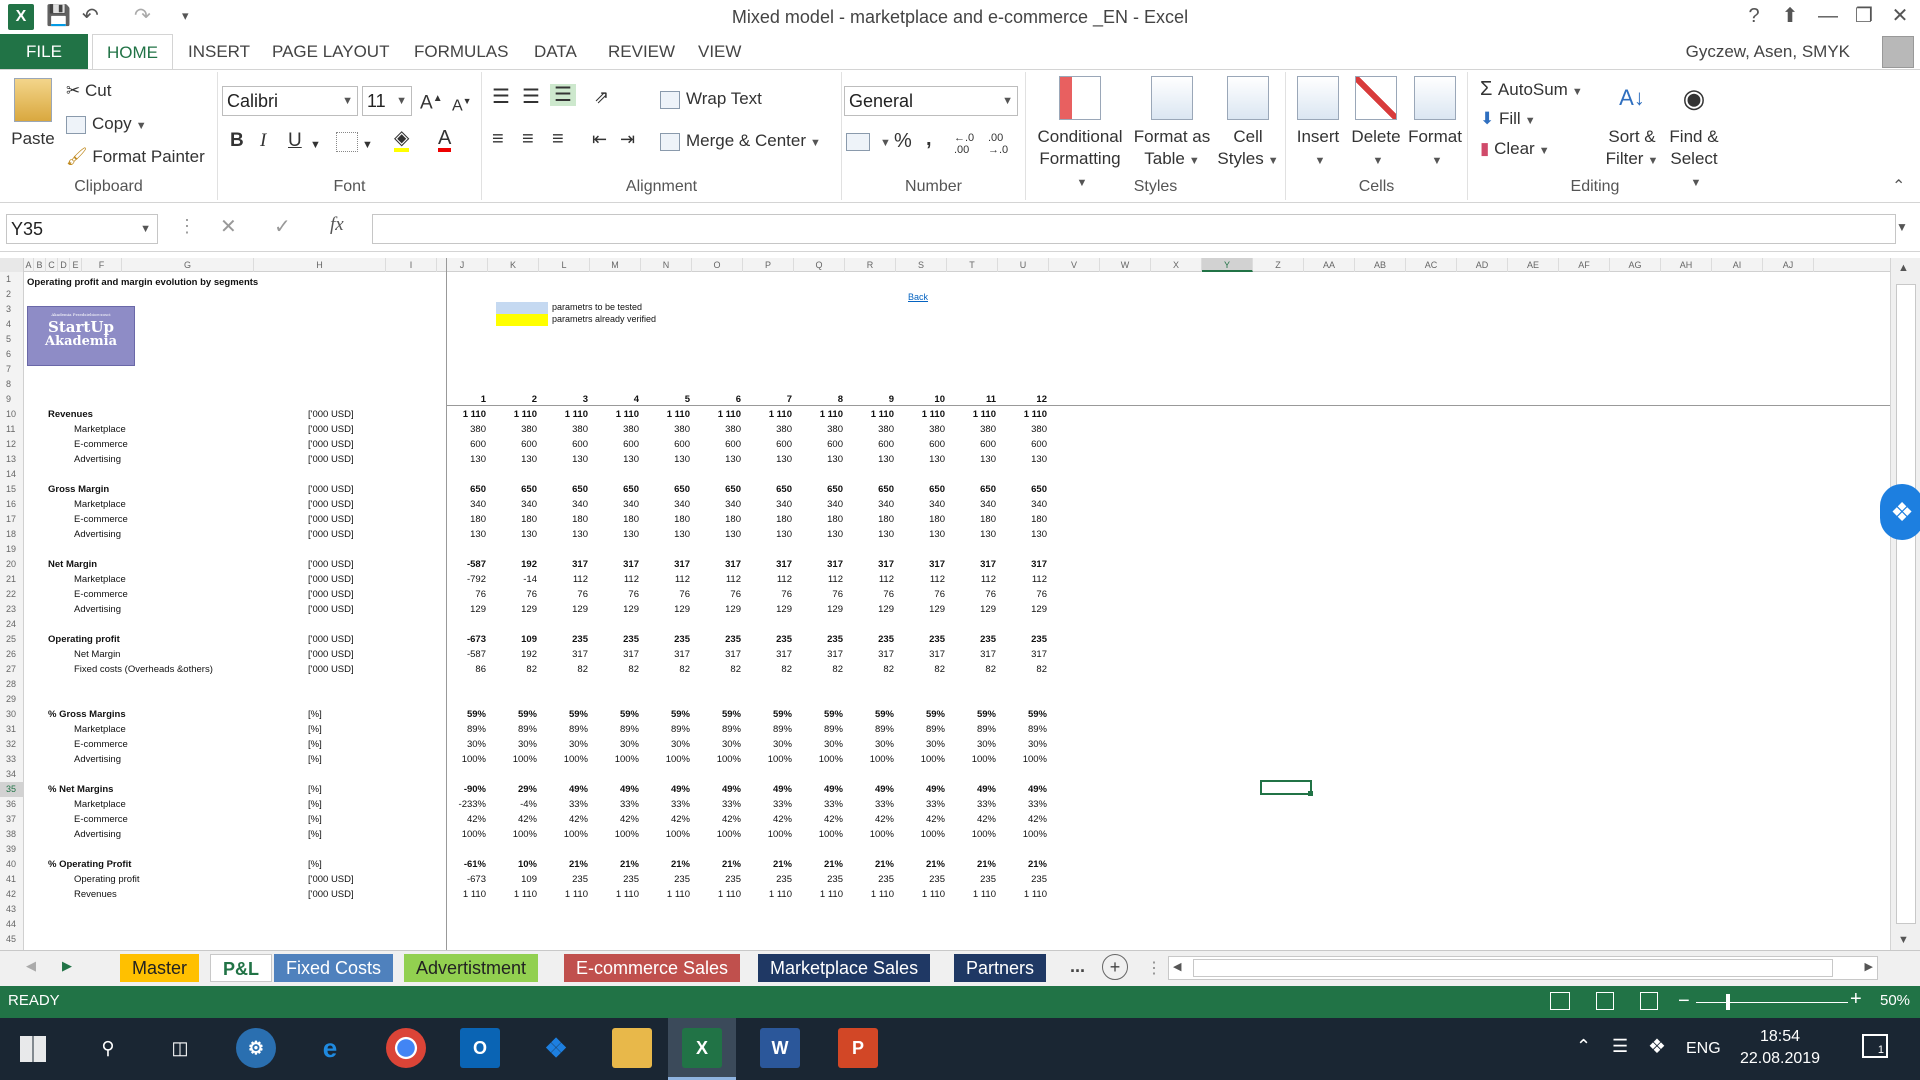 The height and width of the screenshot is (1080, 1920). What do you see at coordinates (1154, 968) in the screenshot?
I see `tab-splitter-icon: ⋮` at bounding box center [1154, 968].